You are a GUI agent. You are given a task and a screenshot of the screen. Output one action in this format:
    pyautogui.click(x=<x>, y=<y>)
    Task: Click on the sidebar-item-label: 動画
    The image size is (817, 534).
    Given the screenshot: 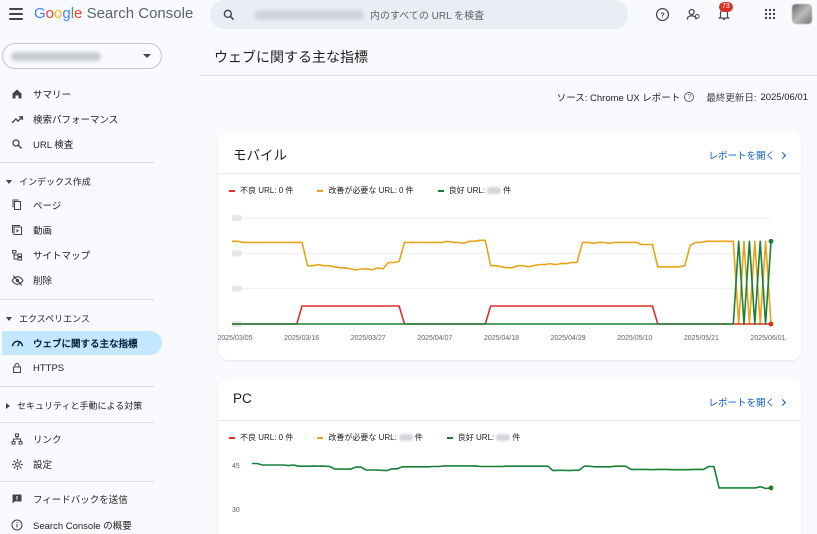 What is the action you would take?
    pyautogui.click(x=43, y=231)
    